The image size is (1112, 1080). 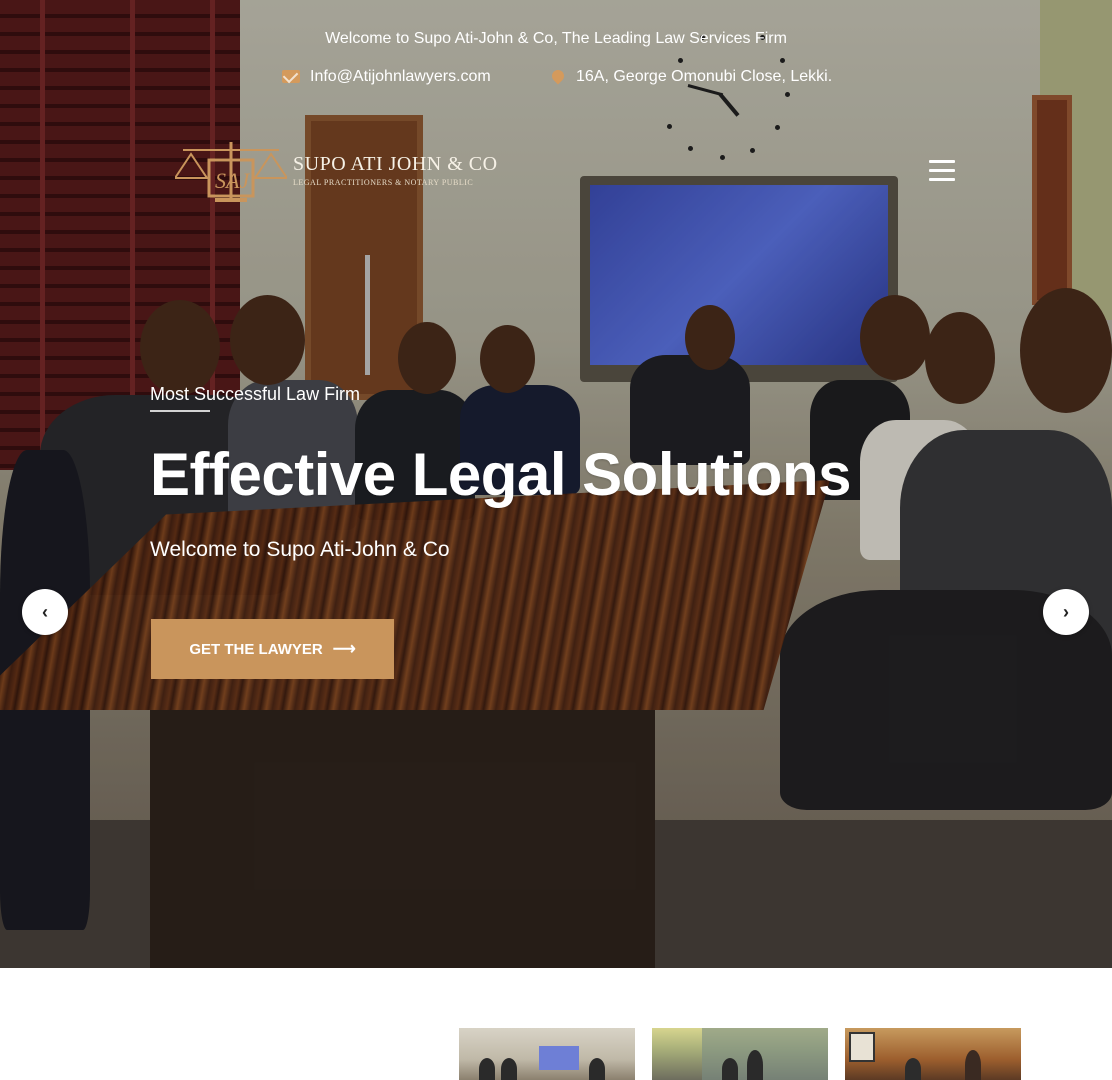 What do you see at coordinates (45, 612) in the screenshot?
I see `slider-prev-button: ‹` at bounding box center [45, 612].